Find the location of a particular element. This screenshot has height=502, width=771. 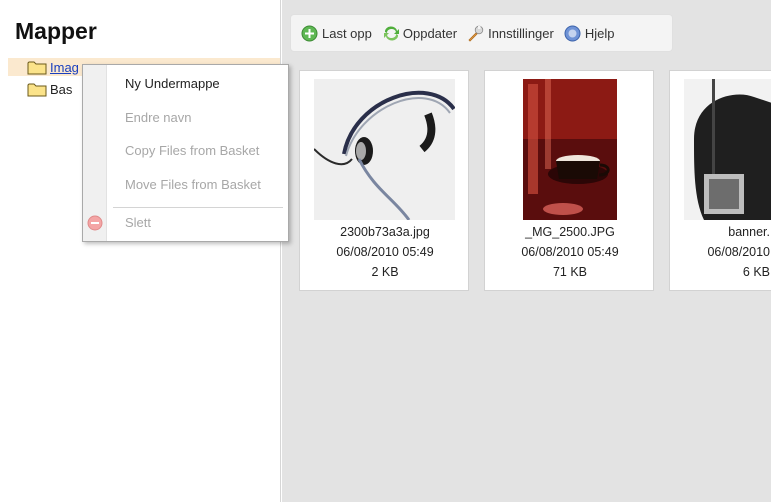

panel-title: Mapper is located at coordinates (56, 31).